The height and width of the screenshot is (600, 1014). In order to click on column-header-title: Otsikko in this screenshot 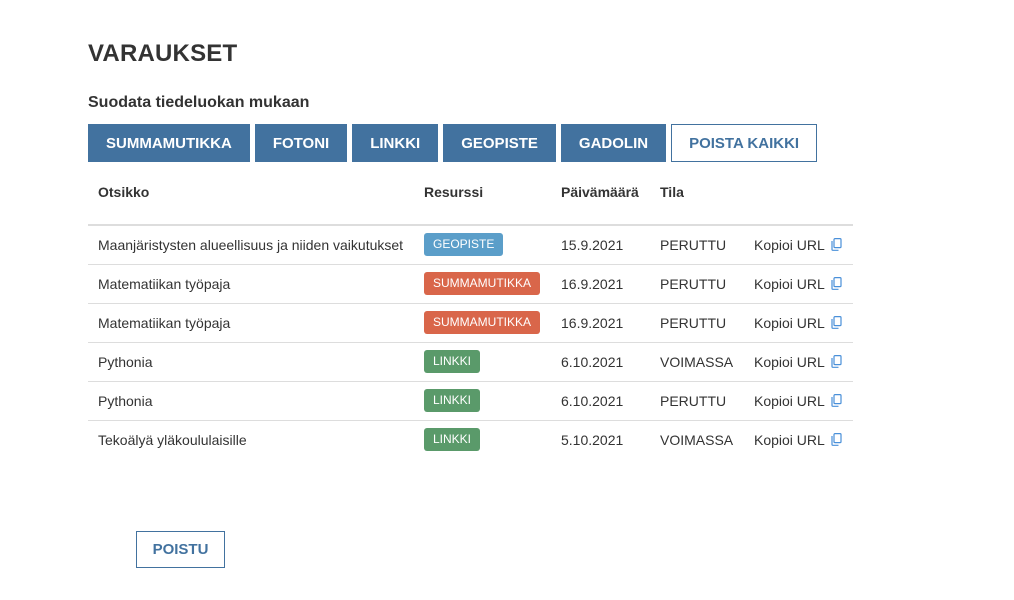, I will do `click(251, 198)`.